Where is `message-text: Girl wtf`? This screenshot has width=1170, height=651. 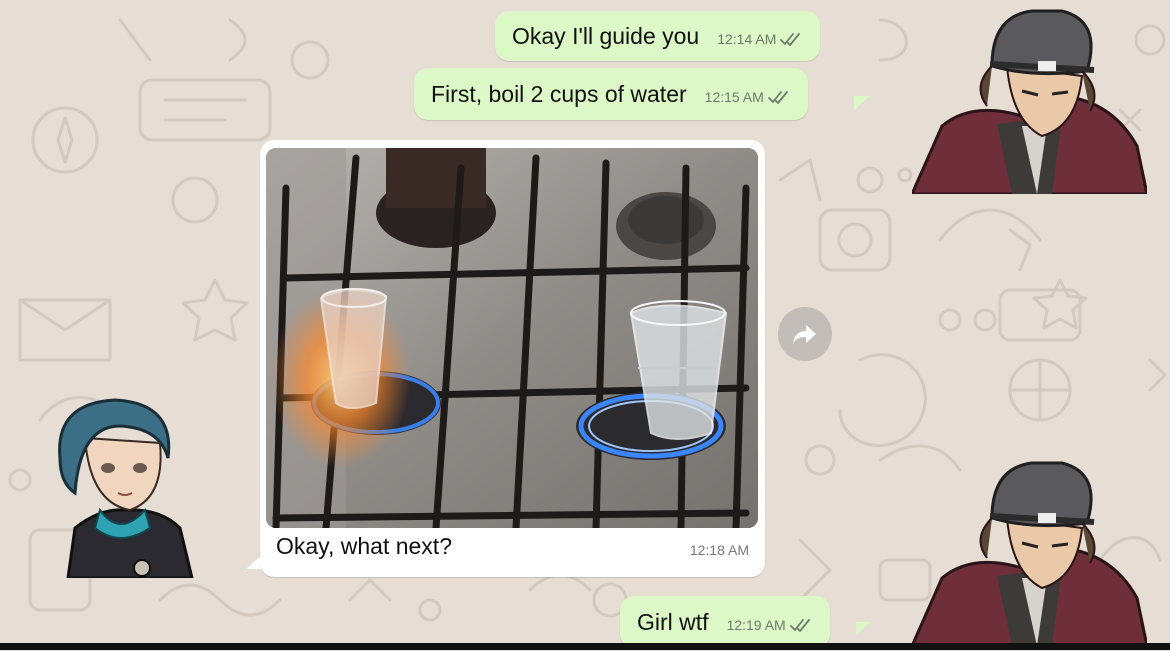 message-text: Girl wtf is located at coordinates (673, 622).